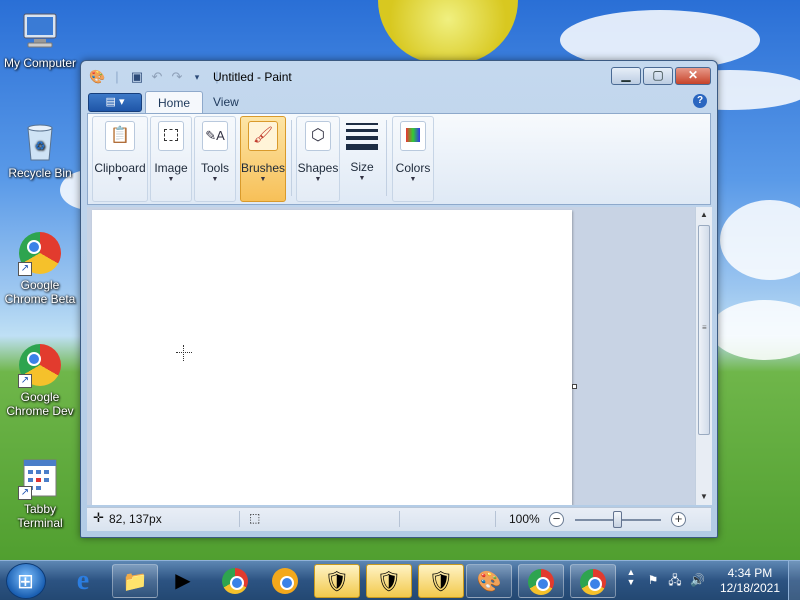 The image size is (800, 600). What do you see at coordinates (697, 580) in the screenshot?
I see `volume-icon: 🔊` at bounding box center [697, 580].